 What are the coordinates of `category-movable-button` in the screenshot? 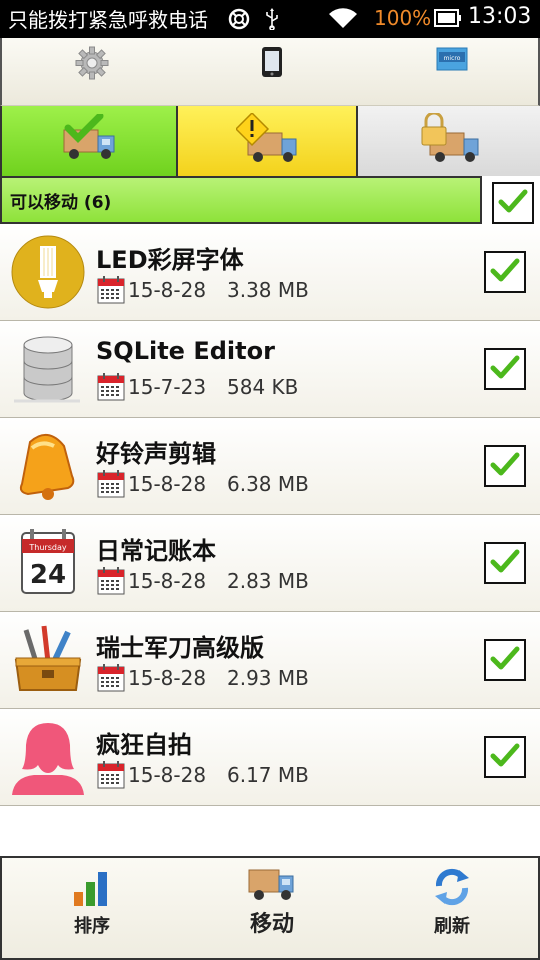 It's located at (89, 141).